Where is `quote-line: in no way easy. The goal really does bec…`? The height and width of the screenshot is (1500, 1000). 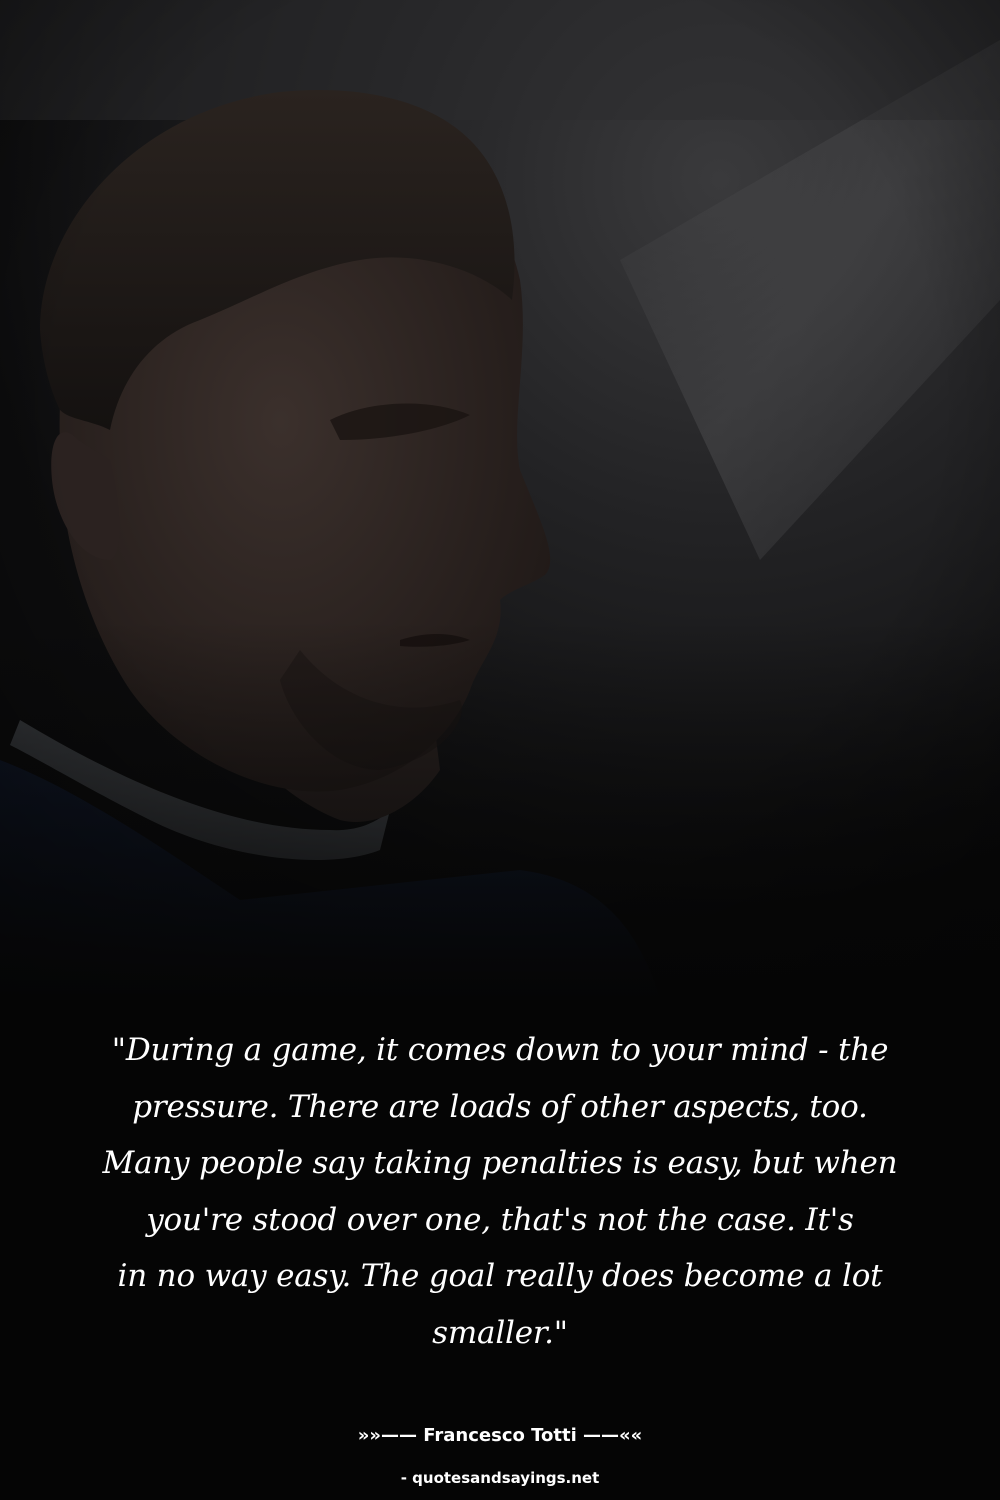 quote-line: in no way easy. The goal really does bec… is located at coordinates (500, 1276).